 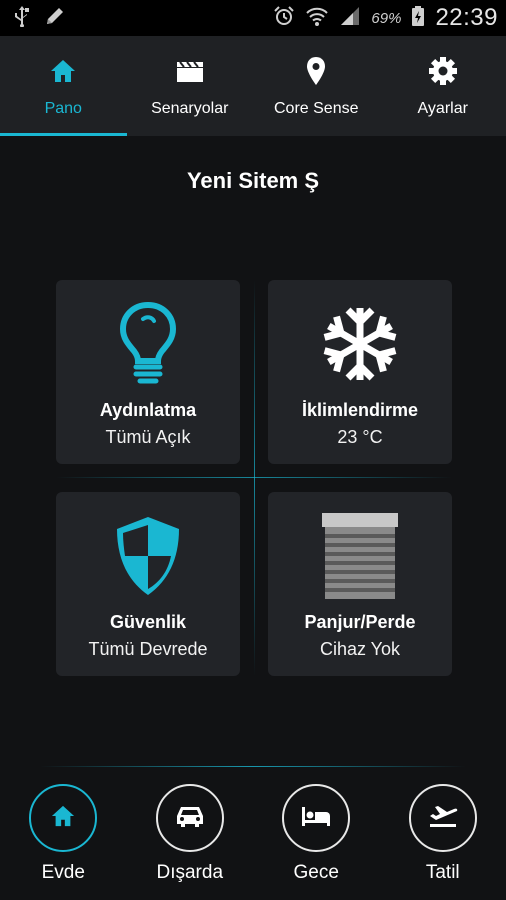 I want to click on tab-label: Ayarlar, so click(x=442, y=108).